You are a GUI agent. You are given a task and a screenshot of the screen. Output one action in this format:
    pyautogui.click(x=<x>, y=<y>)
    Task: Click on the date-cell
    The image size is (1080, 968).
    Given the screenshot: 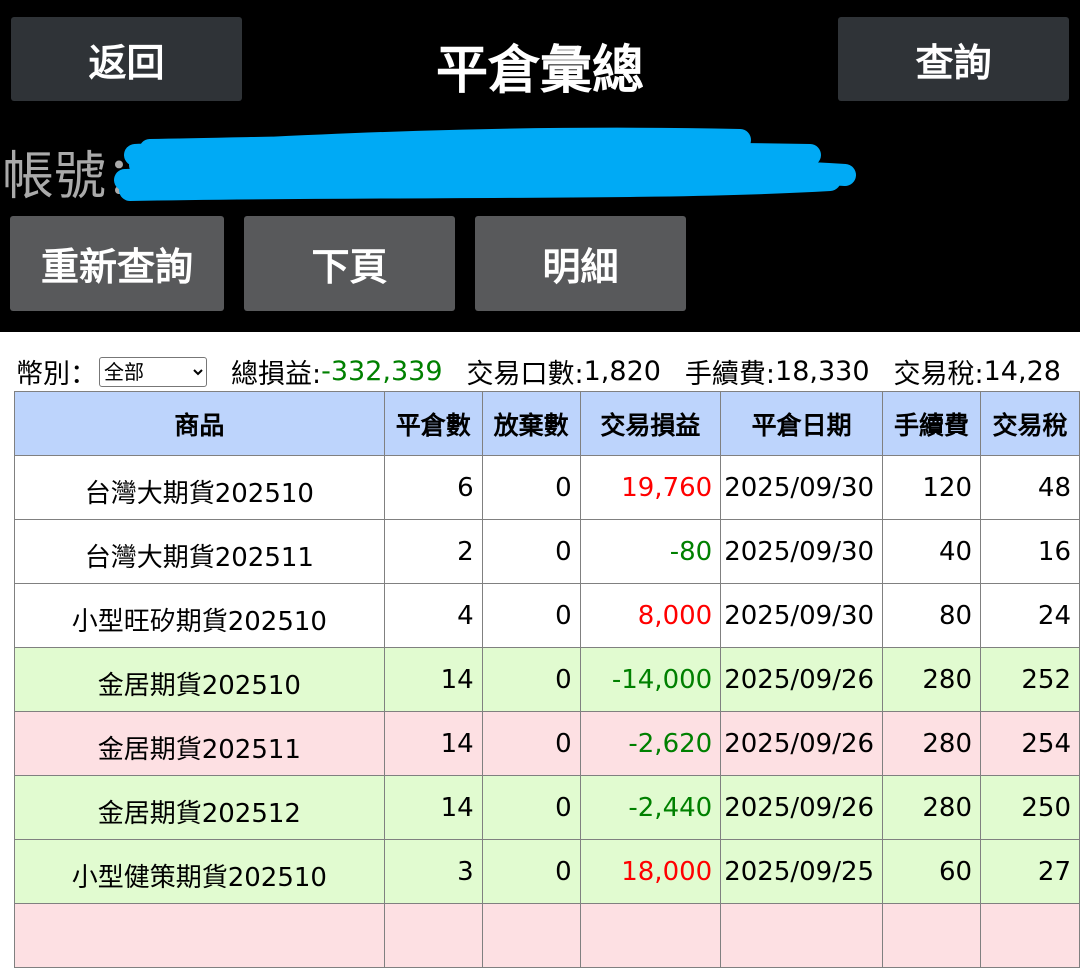 What is the action you would take?
    pyautogui.click(x=802, y=935)
    